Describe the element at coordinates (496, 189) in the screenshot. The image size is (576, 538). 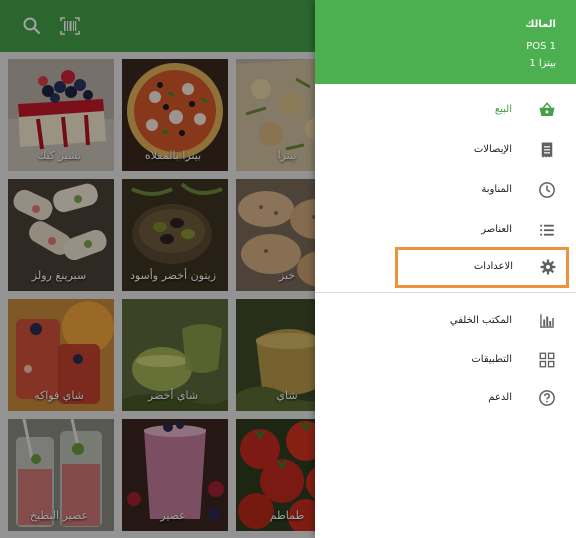
I see `menu-item-label: المناوبة` at that location.